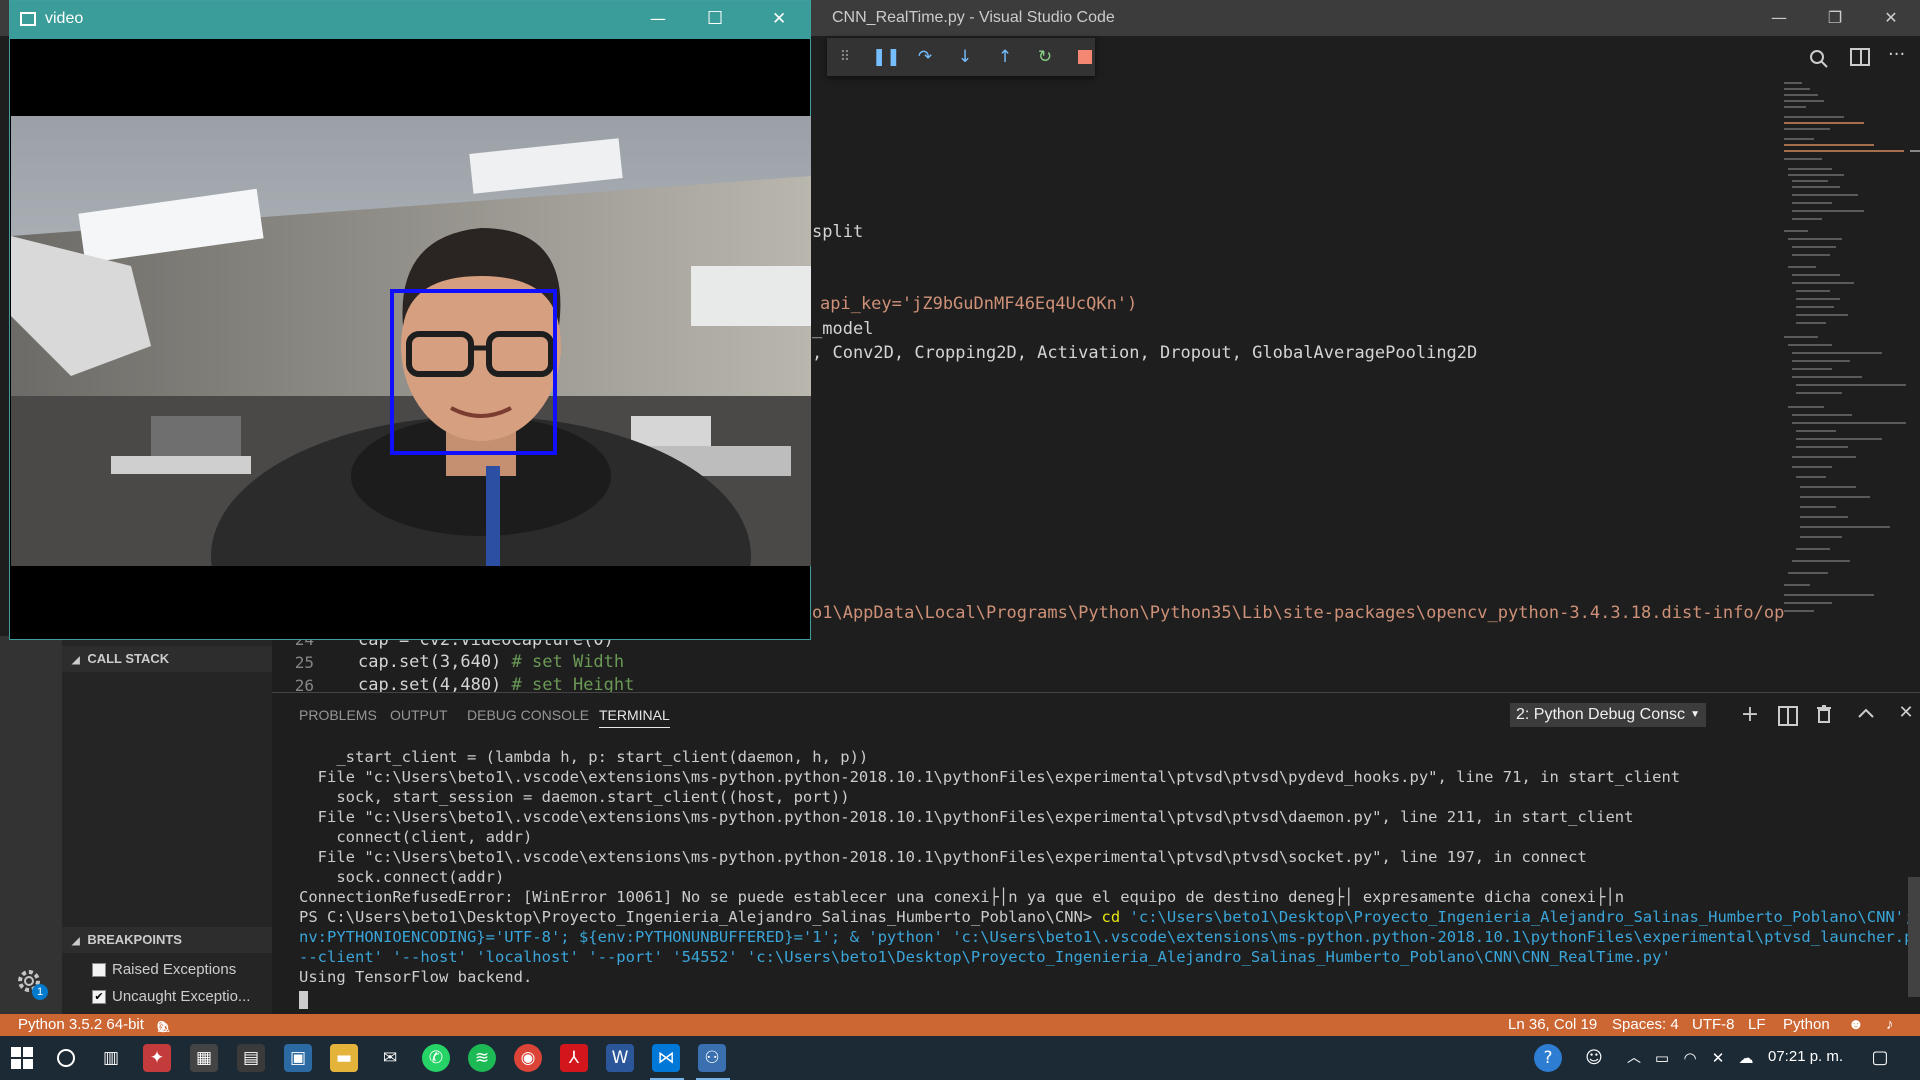 The height and width of the screenshot is (1080, 1920). What do you see at coordinates (1548, 1058) in the screenshot?
I see `help-icon: ?` at bounding box center [1548, 1058].